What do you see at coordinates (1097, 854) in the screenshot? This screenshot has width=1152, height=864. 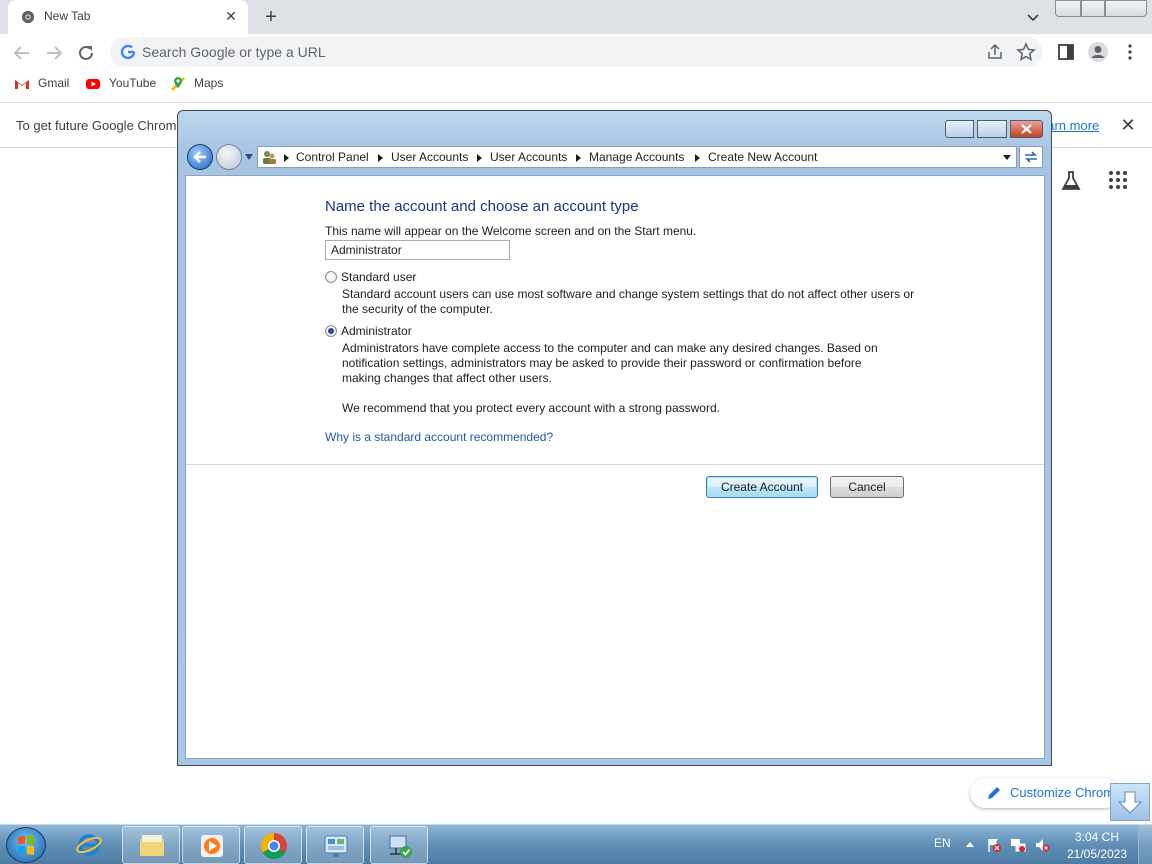 I see `clock-date: 21/05/2023` at bounding box center [1097, 854].